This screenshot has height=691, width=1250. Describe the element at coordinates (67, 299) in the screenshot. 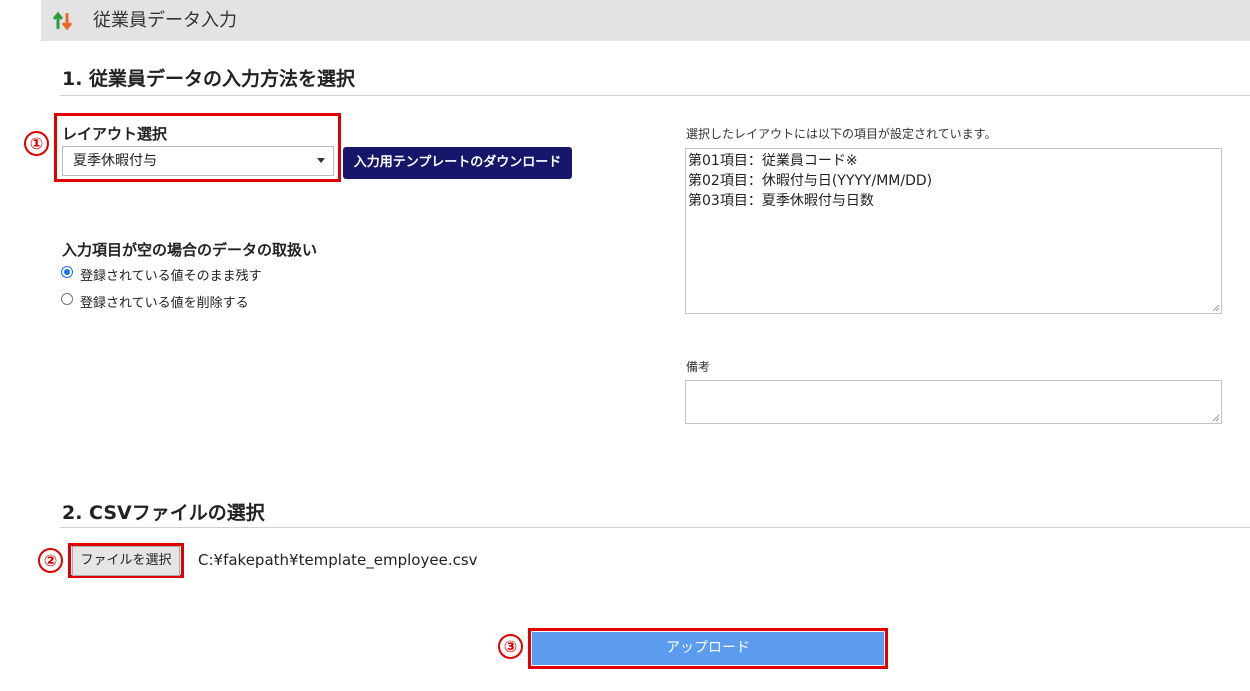

I see `radio-delete-values` at that location.